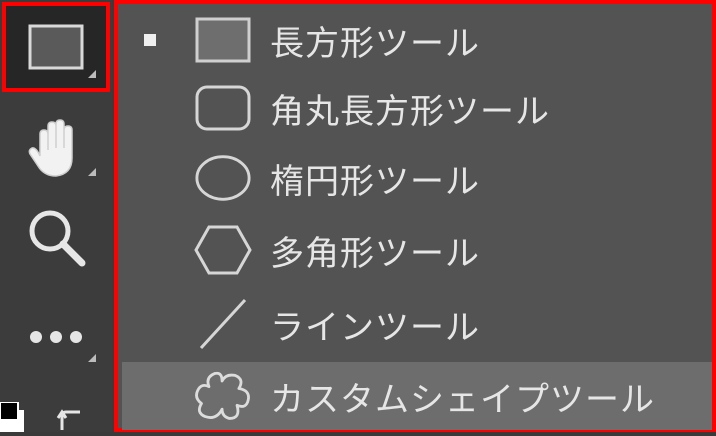 Image resolution: width=716 pixels, height=436 pixels. I want to click on swap-arrow-icon, so click(68, 419).